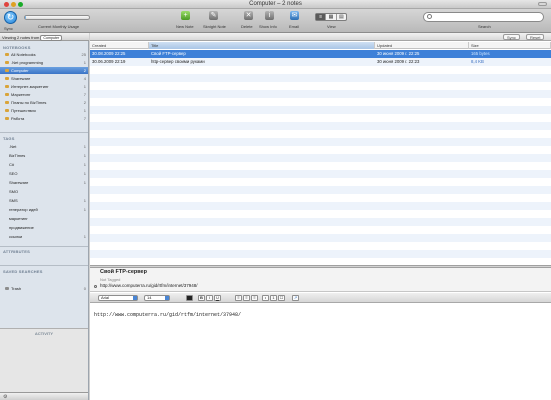 The height and width of the screenshot is (400, 551). What do you see at coordinates (9, 138) in the screenshot?
I see `tags-heading: TAGS` at bounding box center [9, 138].